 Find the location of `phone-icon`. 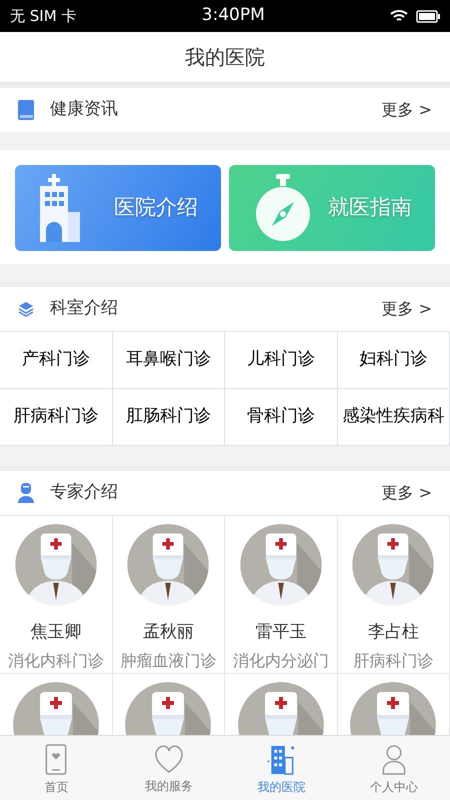

phone-icon is located at coordinates (56, 759).